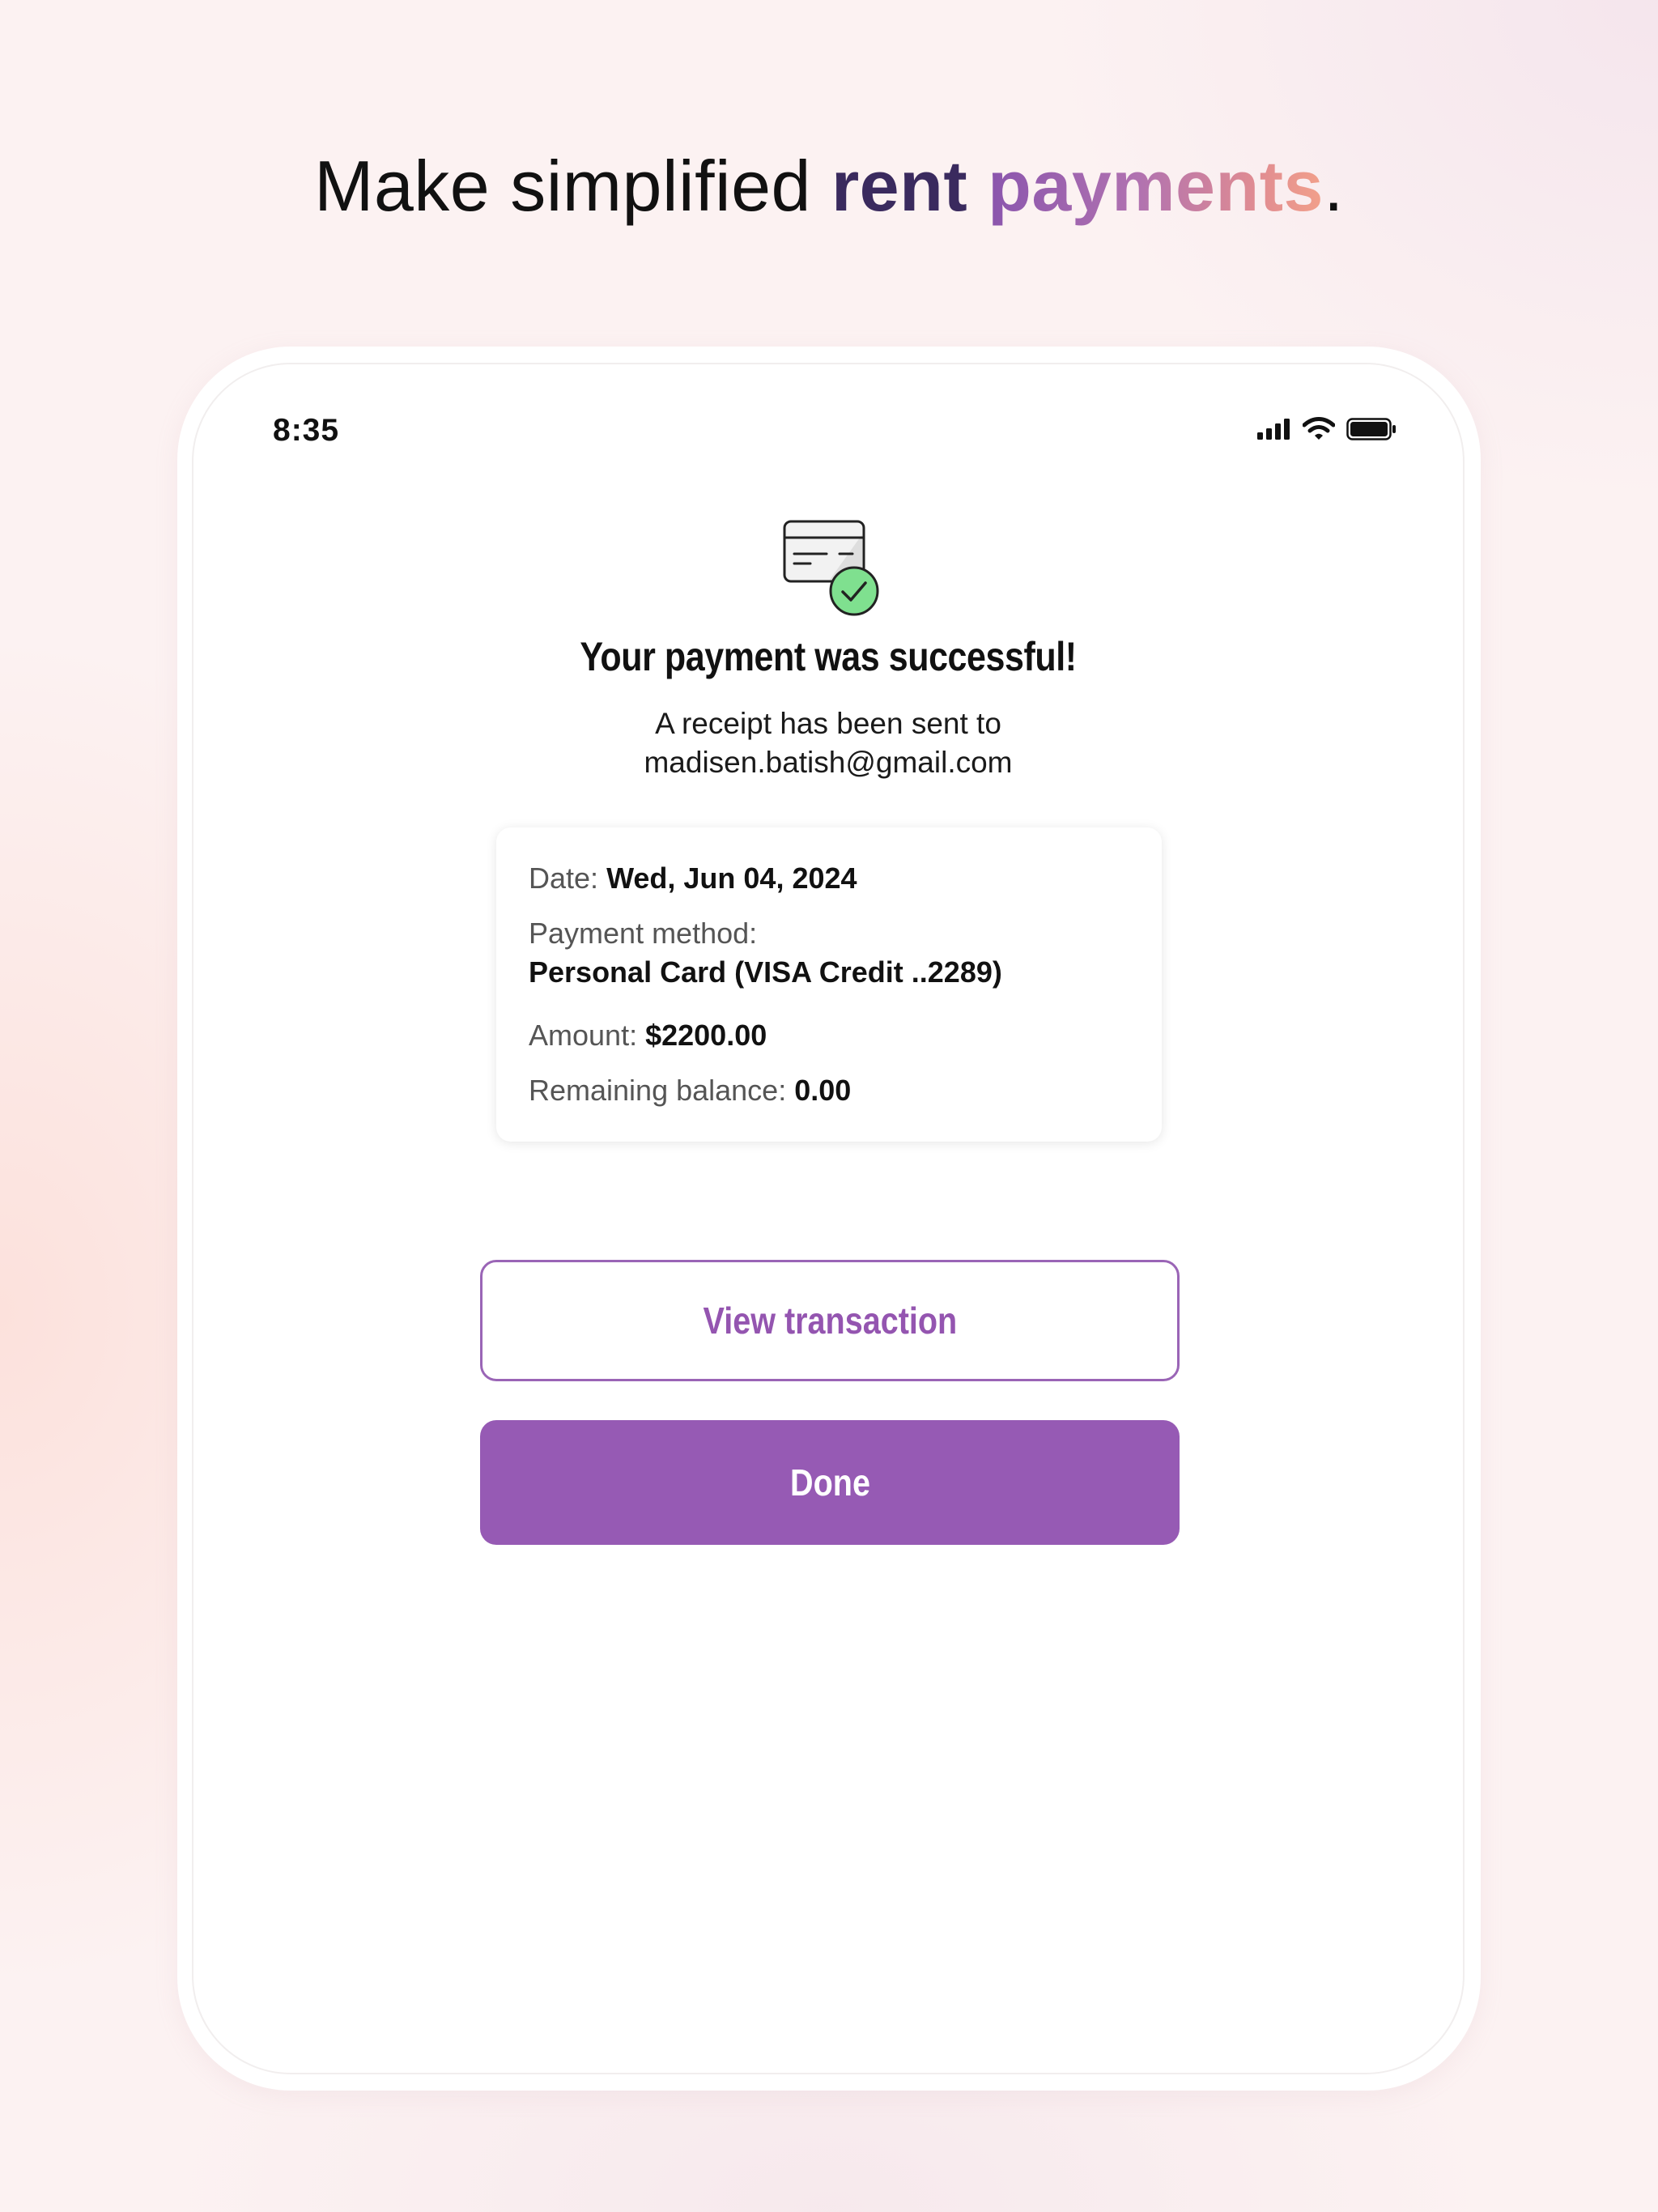 The image size is (1658, 2212). I want to click on done-label: Done, so click(829, 1482).